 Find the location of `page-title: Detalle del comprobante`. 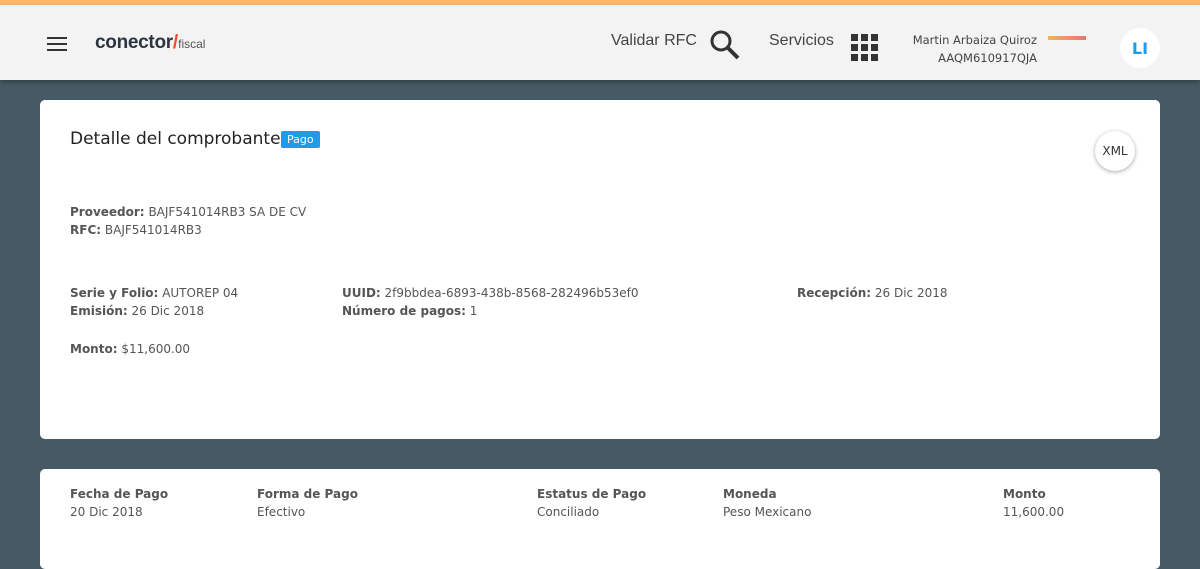

page-title: Detalle del comprobante is located at coordinates (175, 139).